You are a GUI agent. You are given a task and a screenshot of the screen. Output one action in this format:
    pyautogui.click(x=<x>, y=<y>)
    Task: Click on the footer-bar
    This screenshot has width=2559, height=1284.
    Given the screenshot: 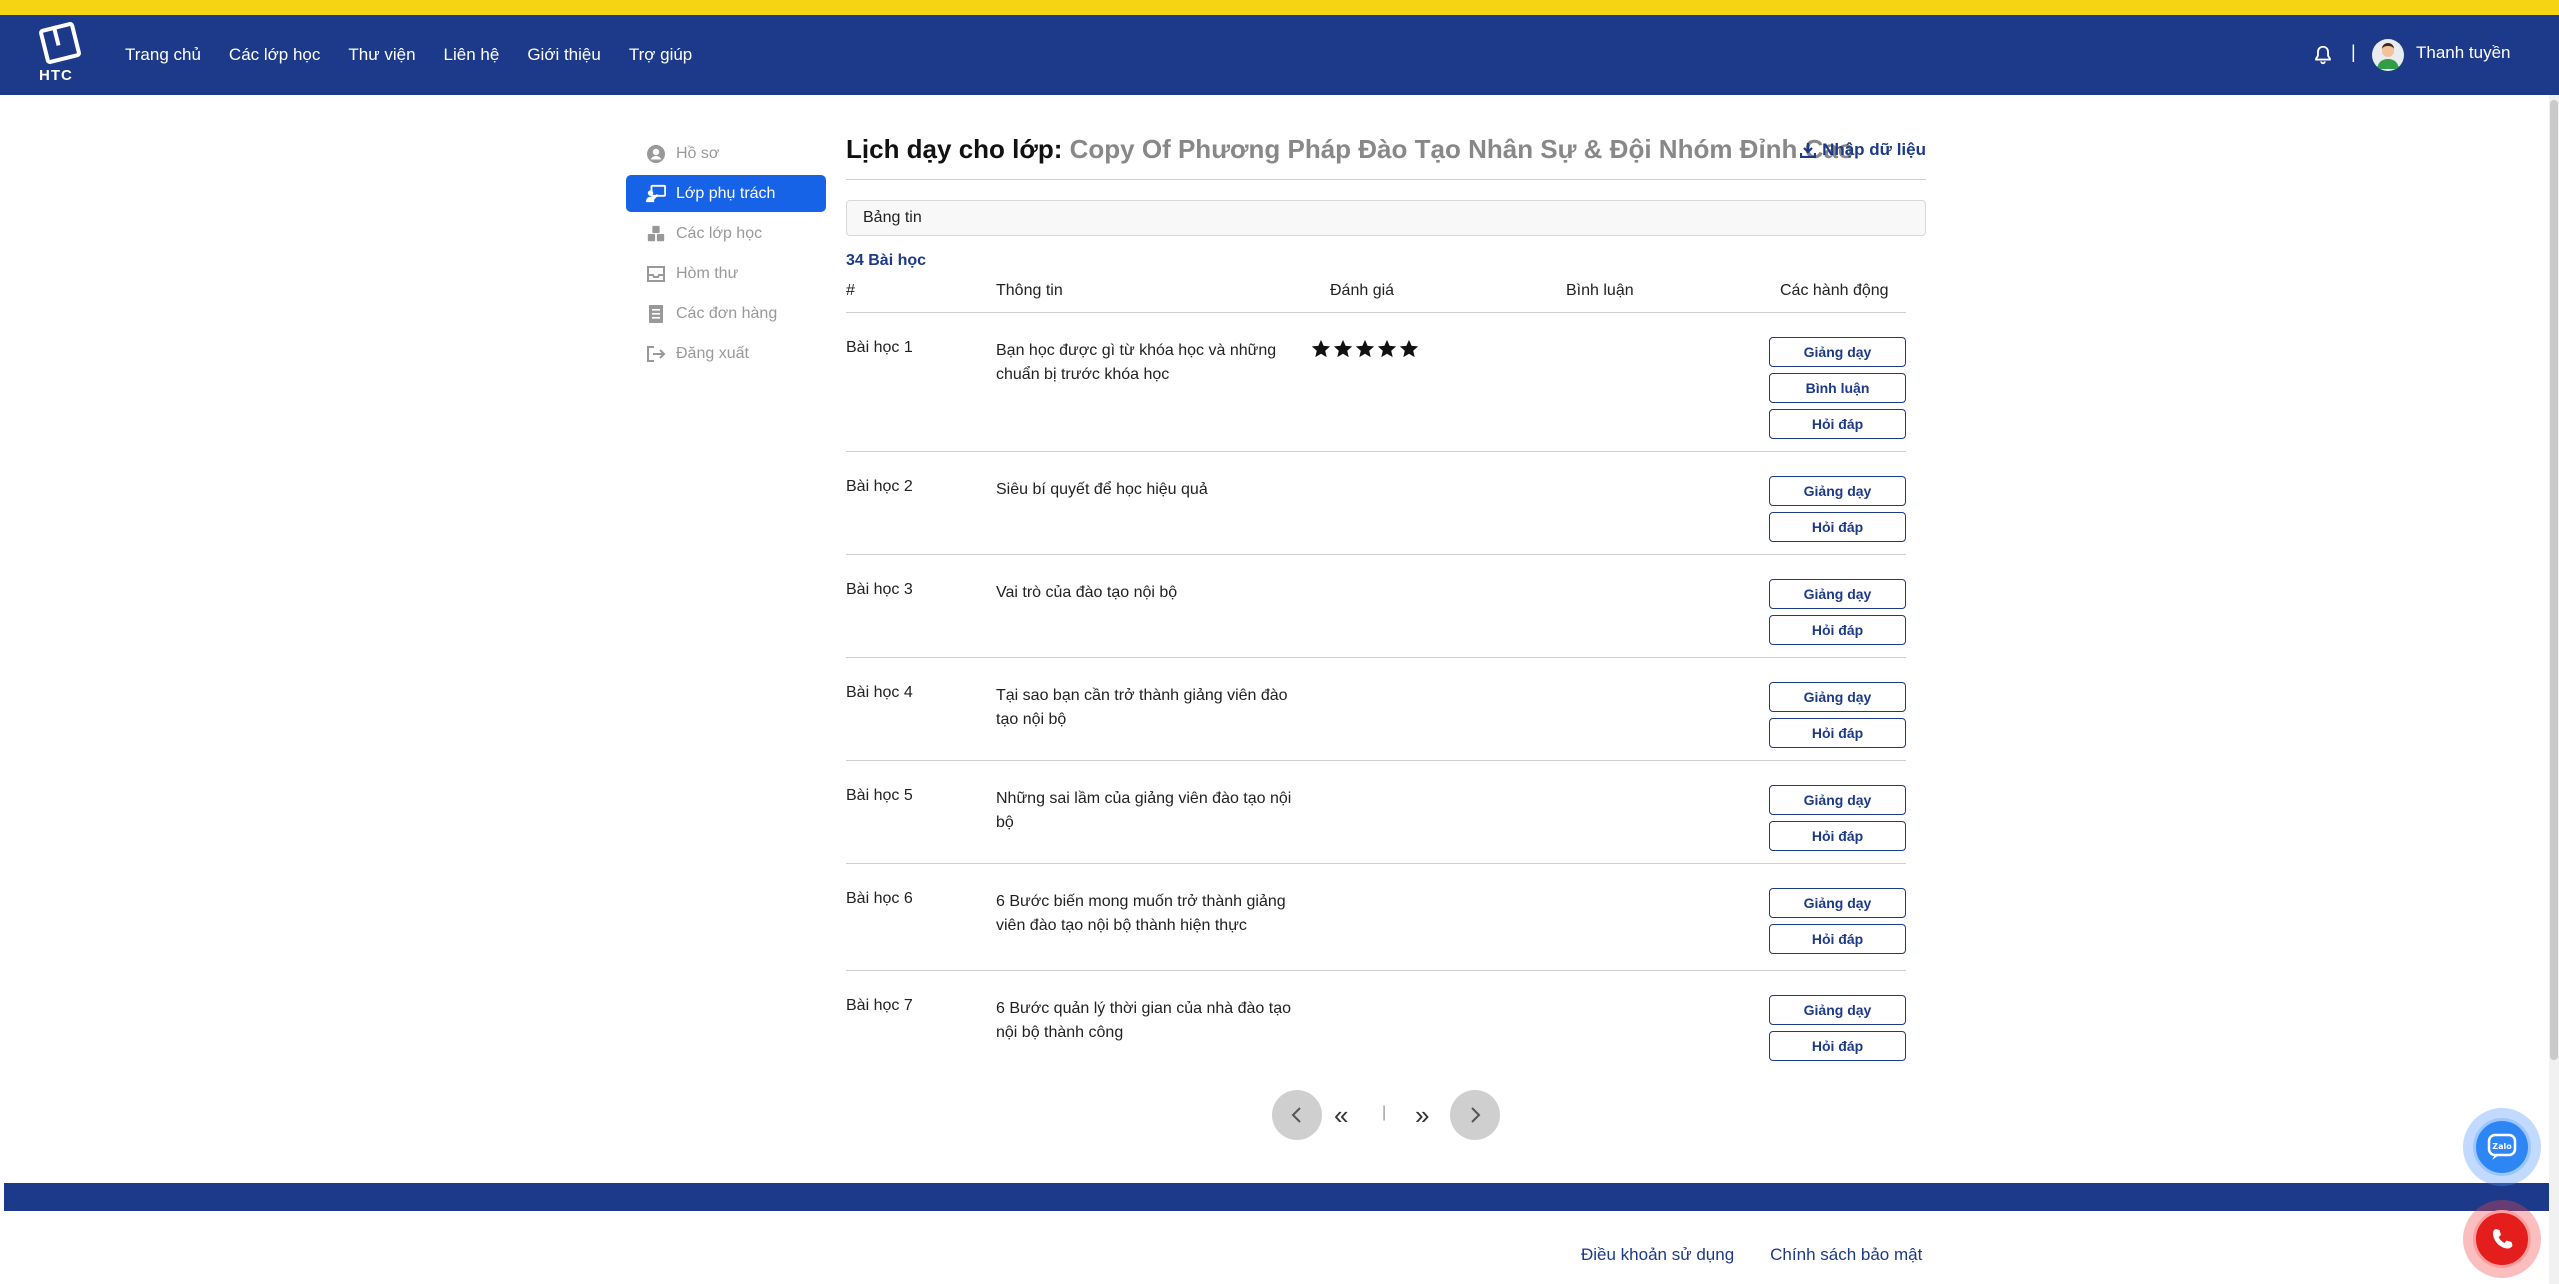 What is the action you would take?
    pyautogui.click(x=1276, y=1197)
    